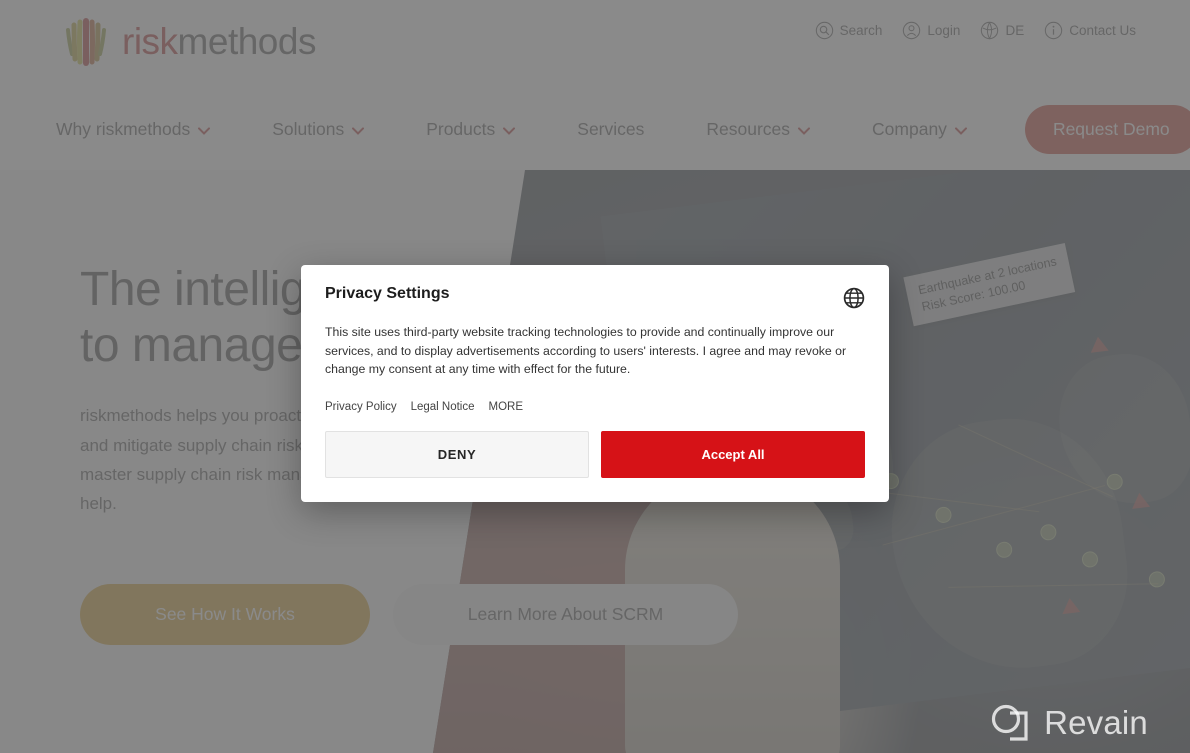 This screenshot has height=753, width=1190. I want to click on site-logo: riskmethods, so click(188, 42).